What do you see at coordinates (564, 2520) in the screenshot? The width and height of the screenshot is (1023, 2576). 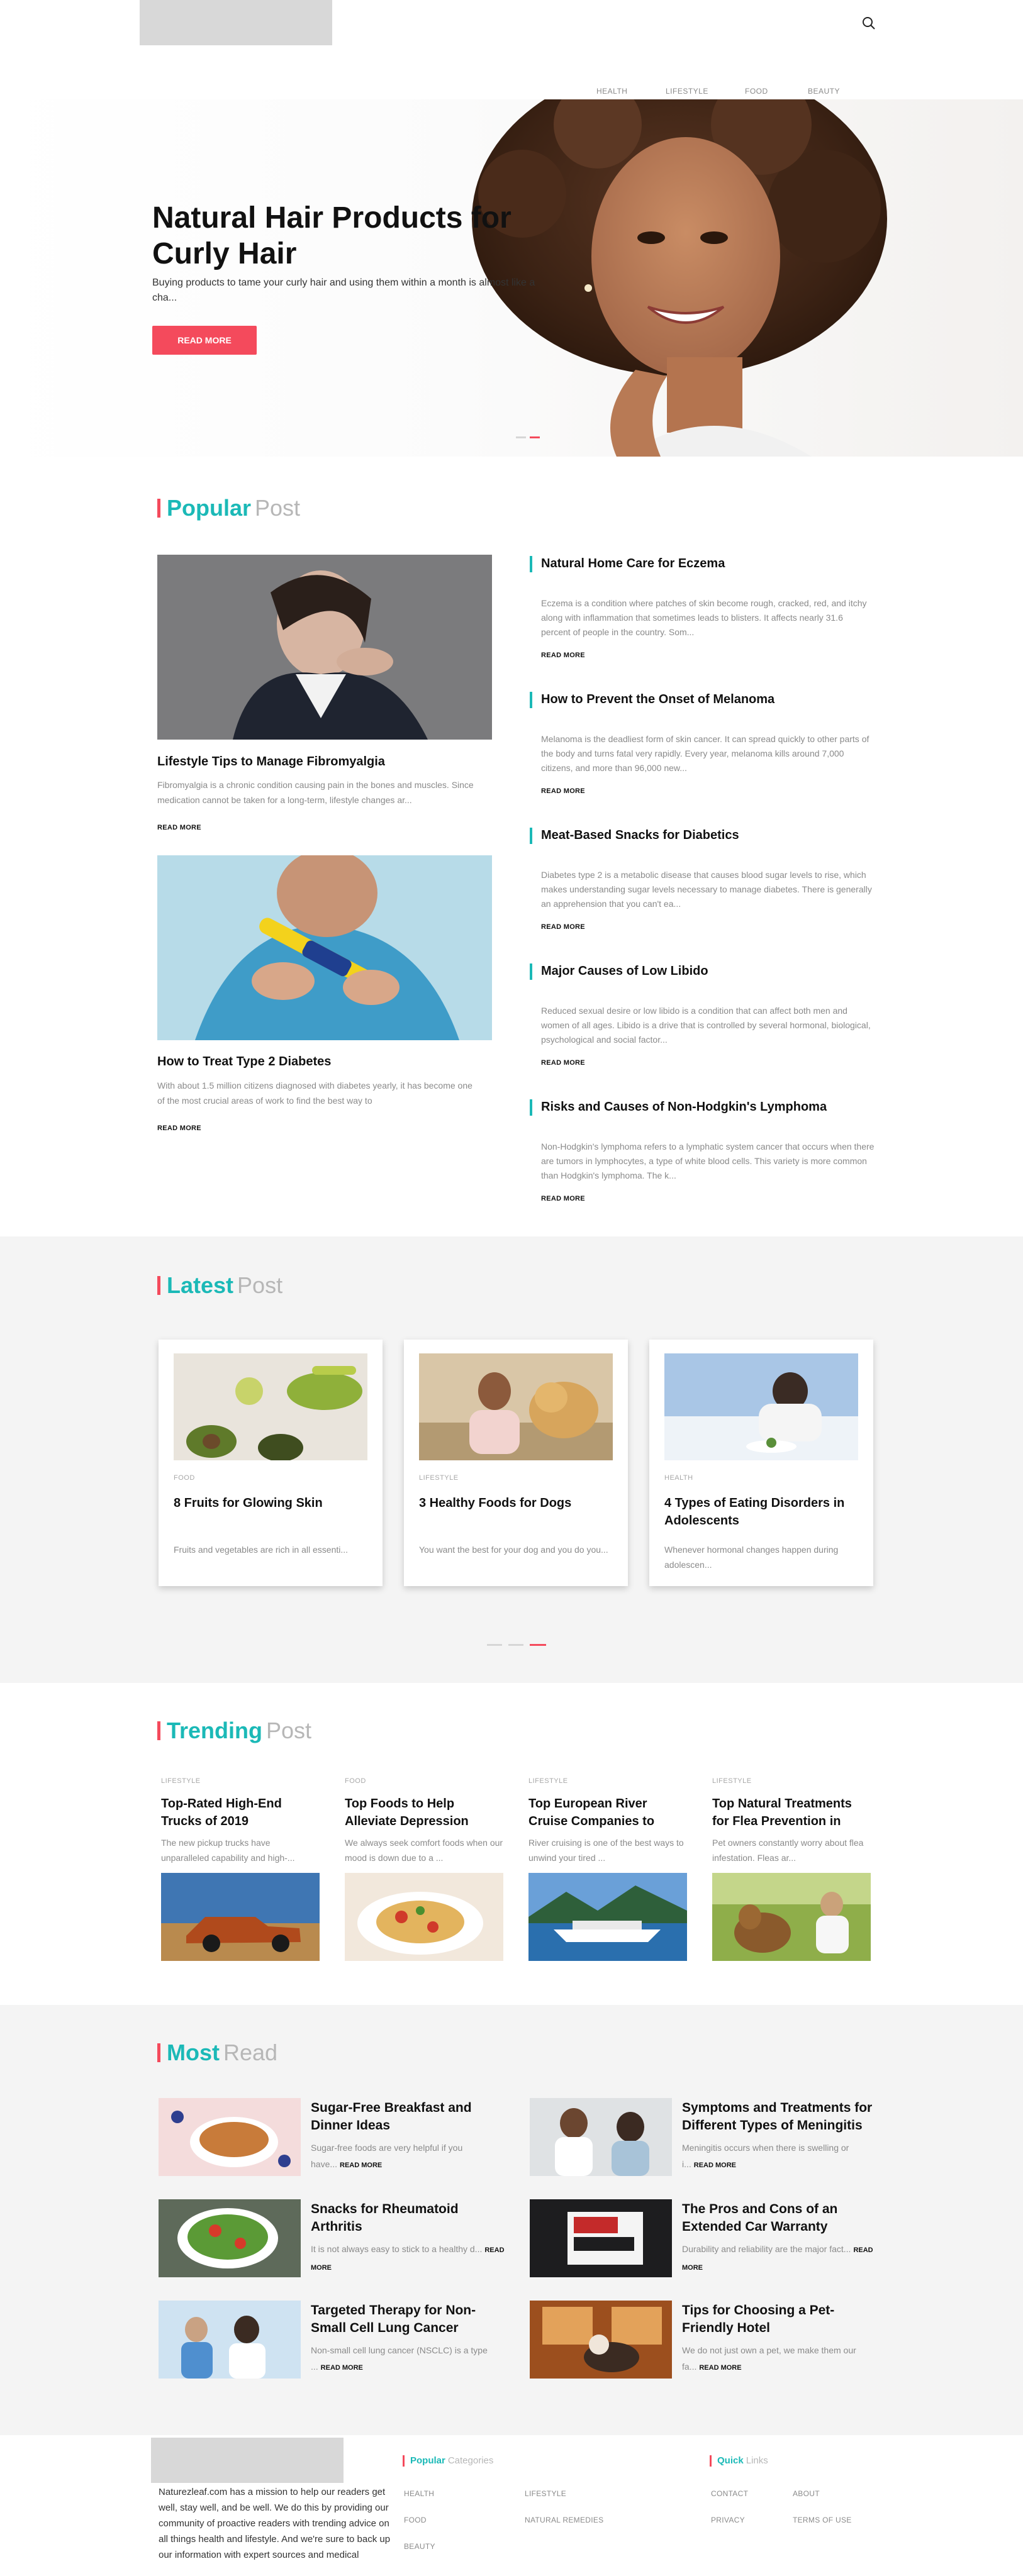 I see `footer-category-natural-remedies: NATURAL REMEDIES` at bounding box center [564, 2520].